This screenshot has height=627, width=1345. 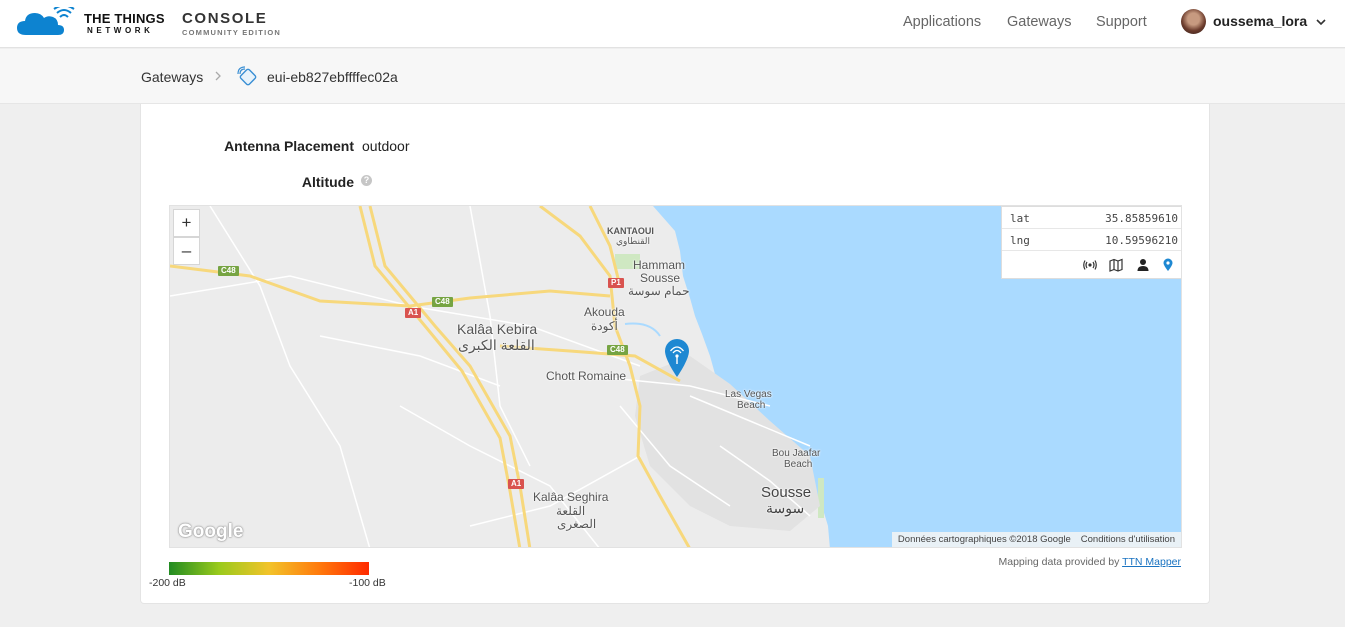 I want to click on label-hammam: Hammam, so click(x=659, y=265).